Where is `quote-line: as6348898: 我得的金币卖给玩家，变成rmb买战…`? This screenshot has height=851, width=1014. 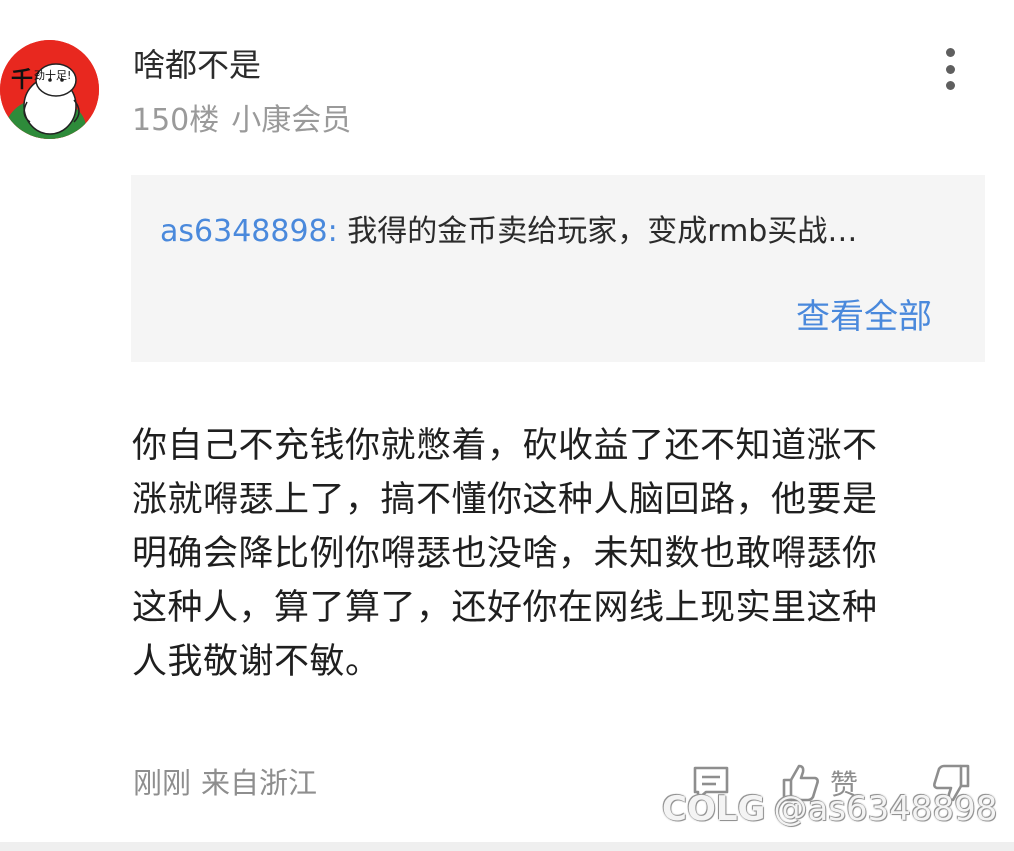 quote-line: as6348898: 我得的金币卖给玩家，变成rmb买战… is located at coordinates (508, 232).